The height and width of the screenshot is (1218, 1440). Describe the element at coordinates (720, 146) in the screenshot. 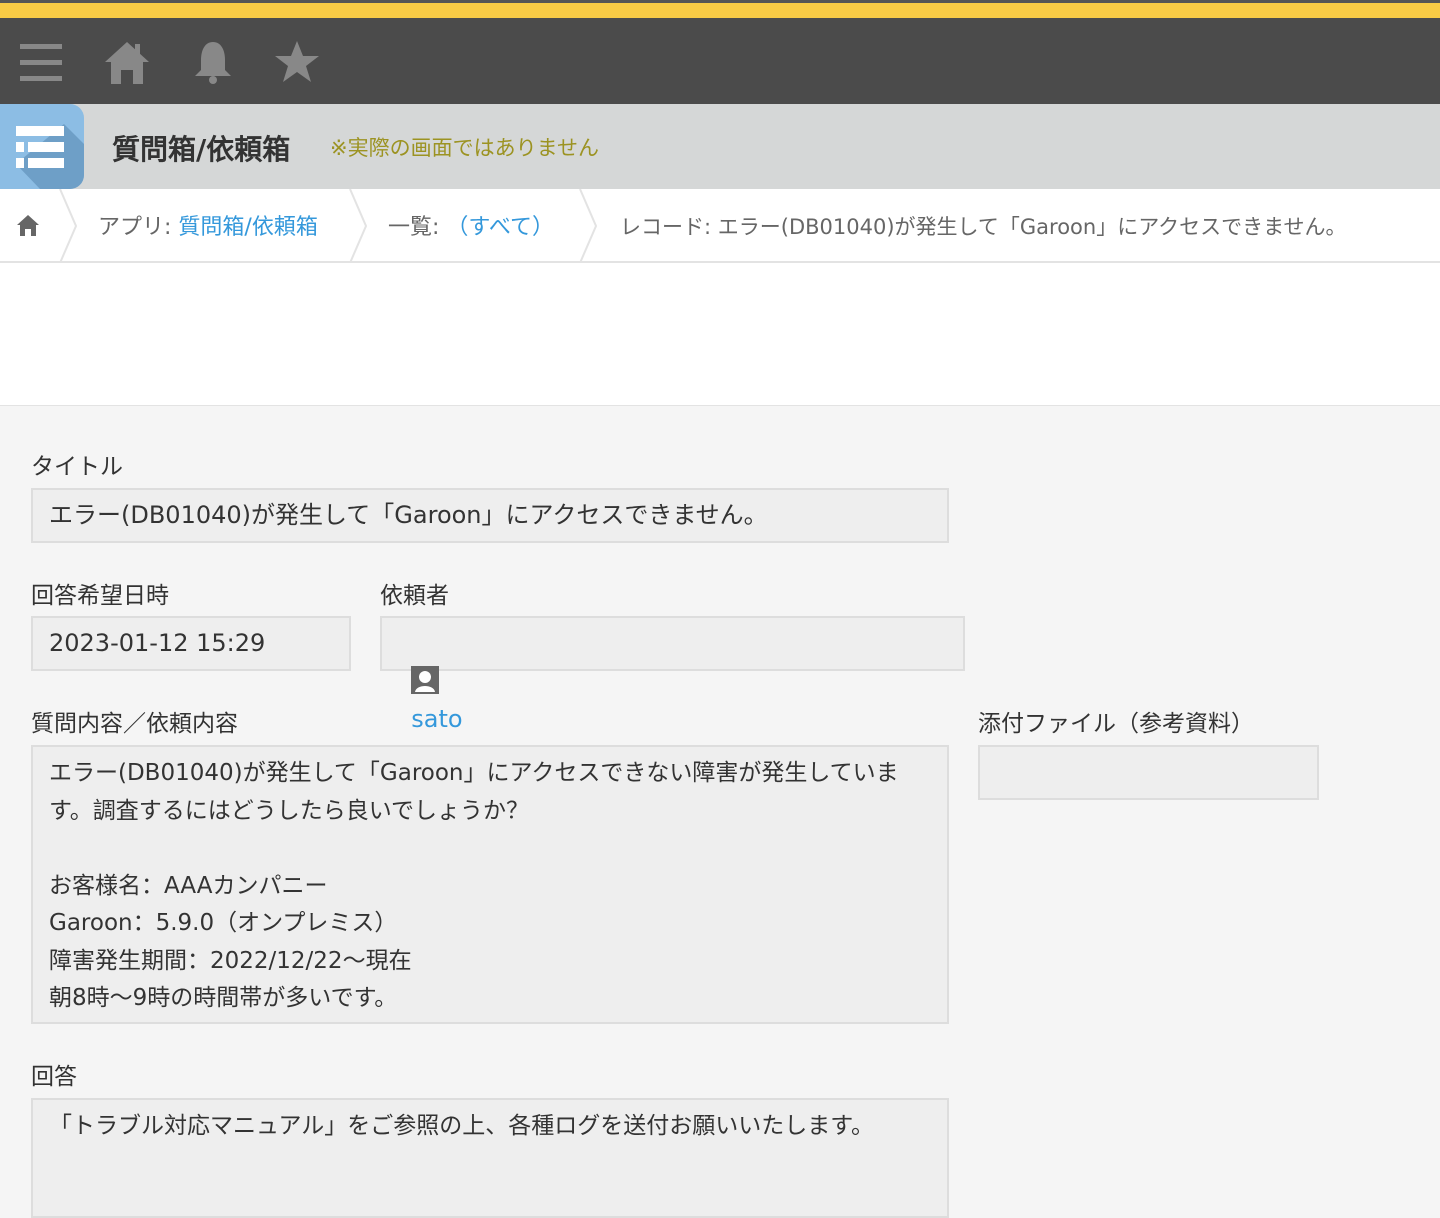

I see `app-header: 質問箱/依頼箱 ※実際の画面ではありません` at that location.